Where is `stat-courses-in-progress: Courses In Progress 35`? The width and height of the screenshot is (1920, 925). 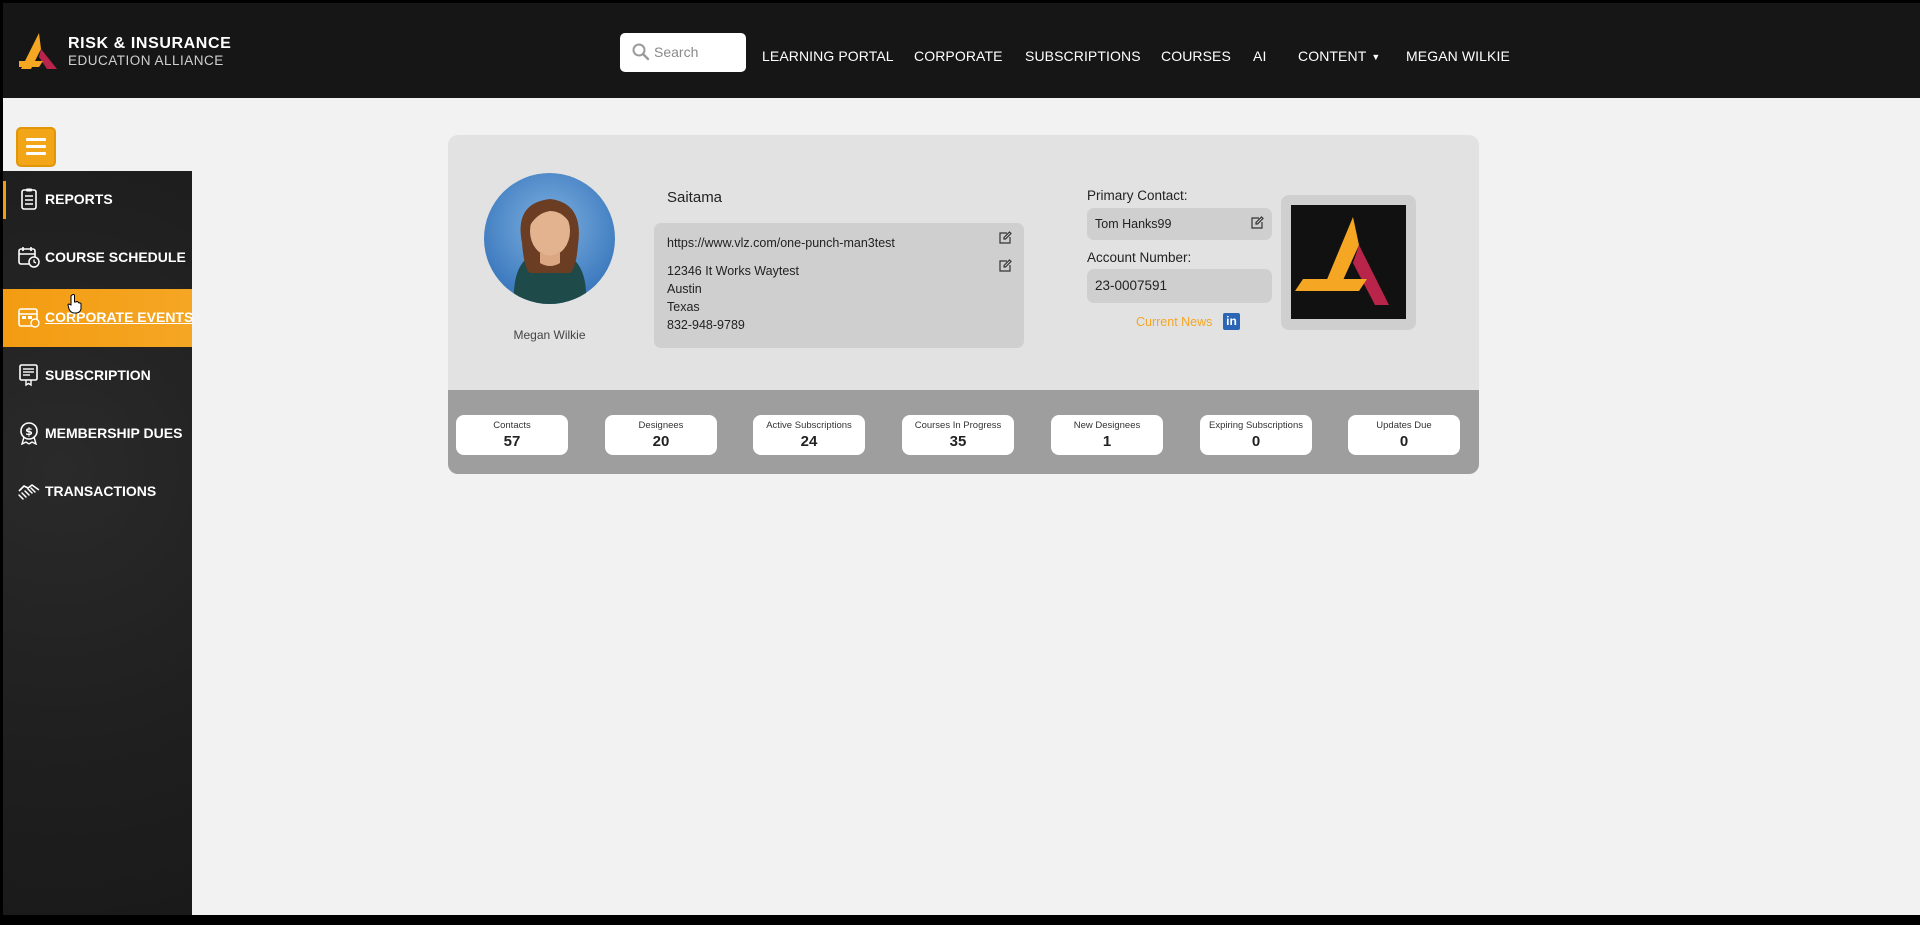
stat-courses-in-progress: Courses In Progress 35 is located at coordinates (958, 435).